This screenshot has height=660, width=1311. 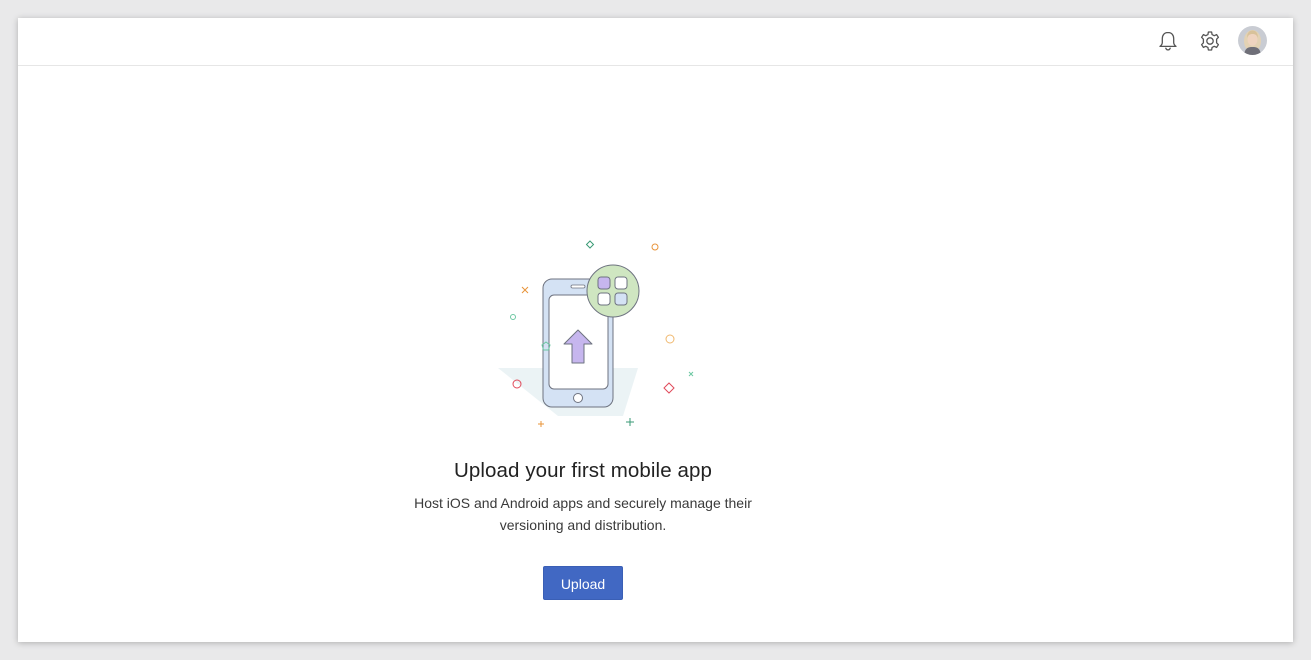 I want to click on upload-app-illustration, so click(x=596, y=333).